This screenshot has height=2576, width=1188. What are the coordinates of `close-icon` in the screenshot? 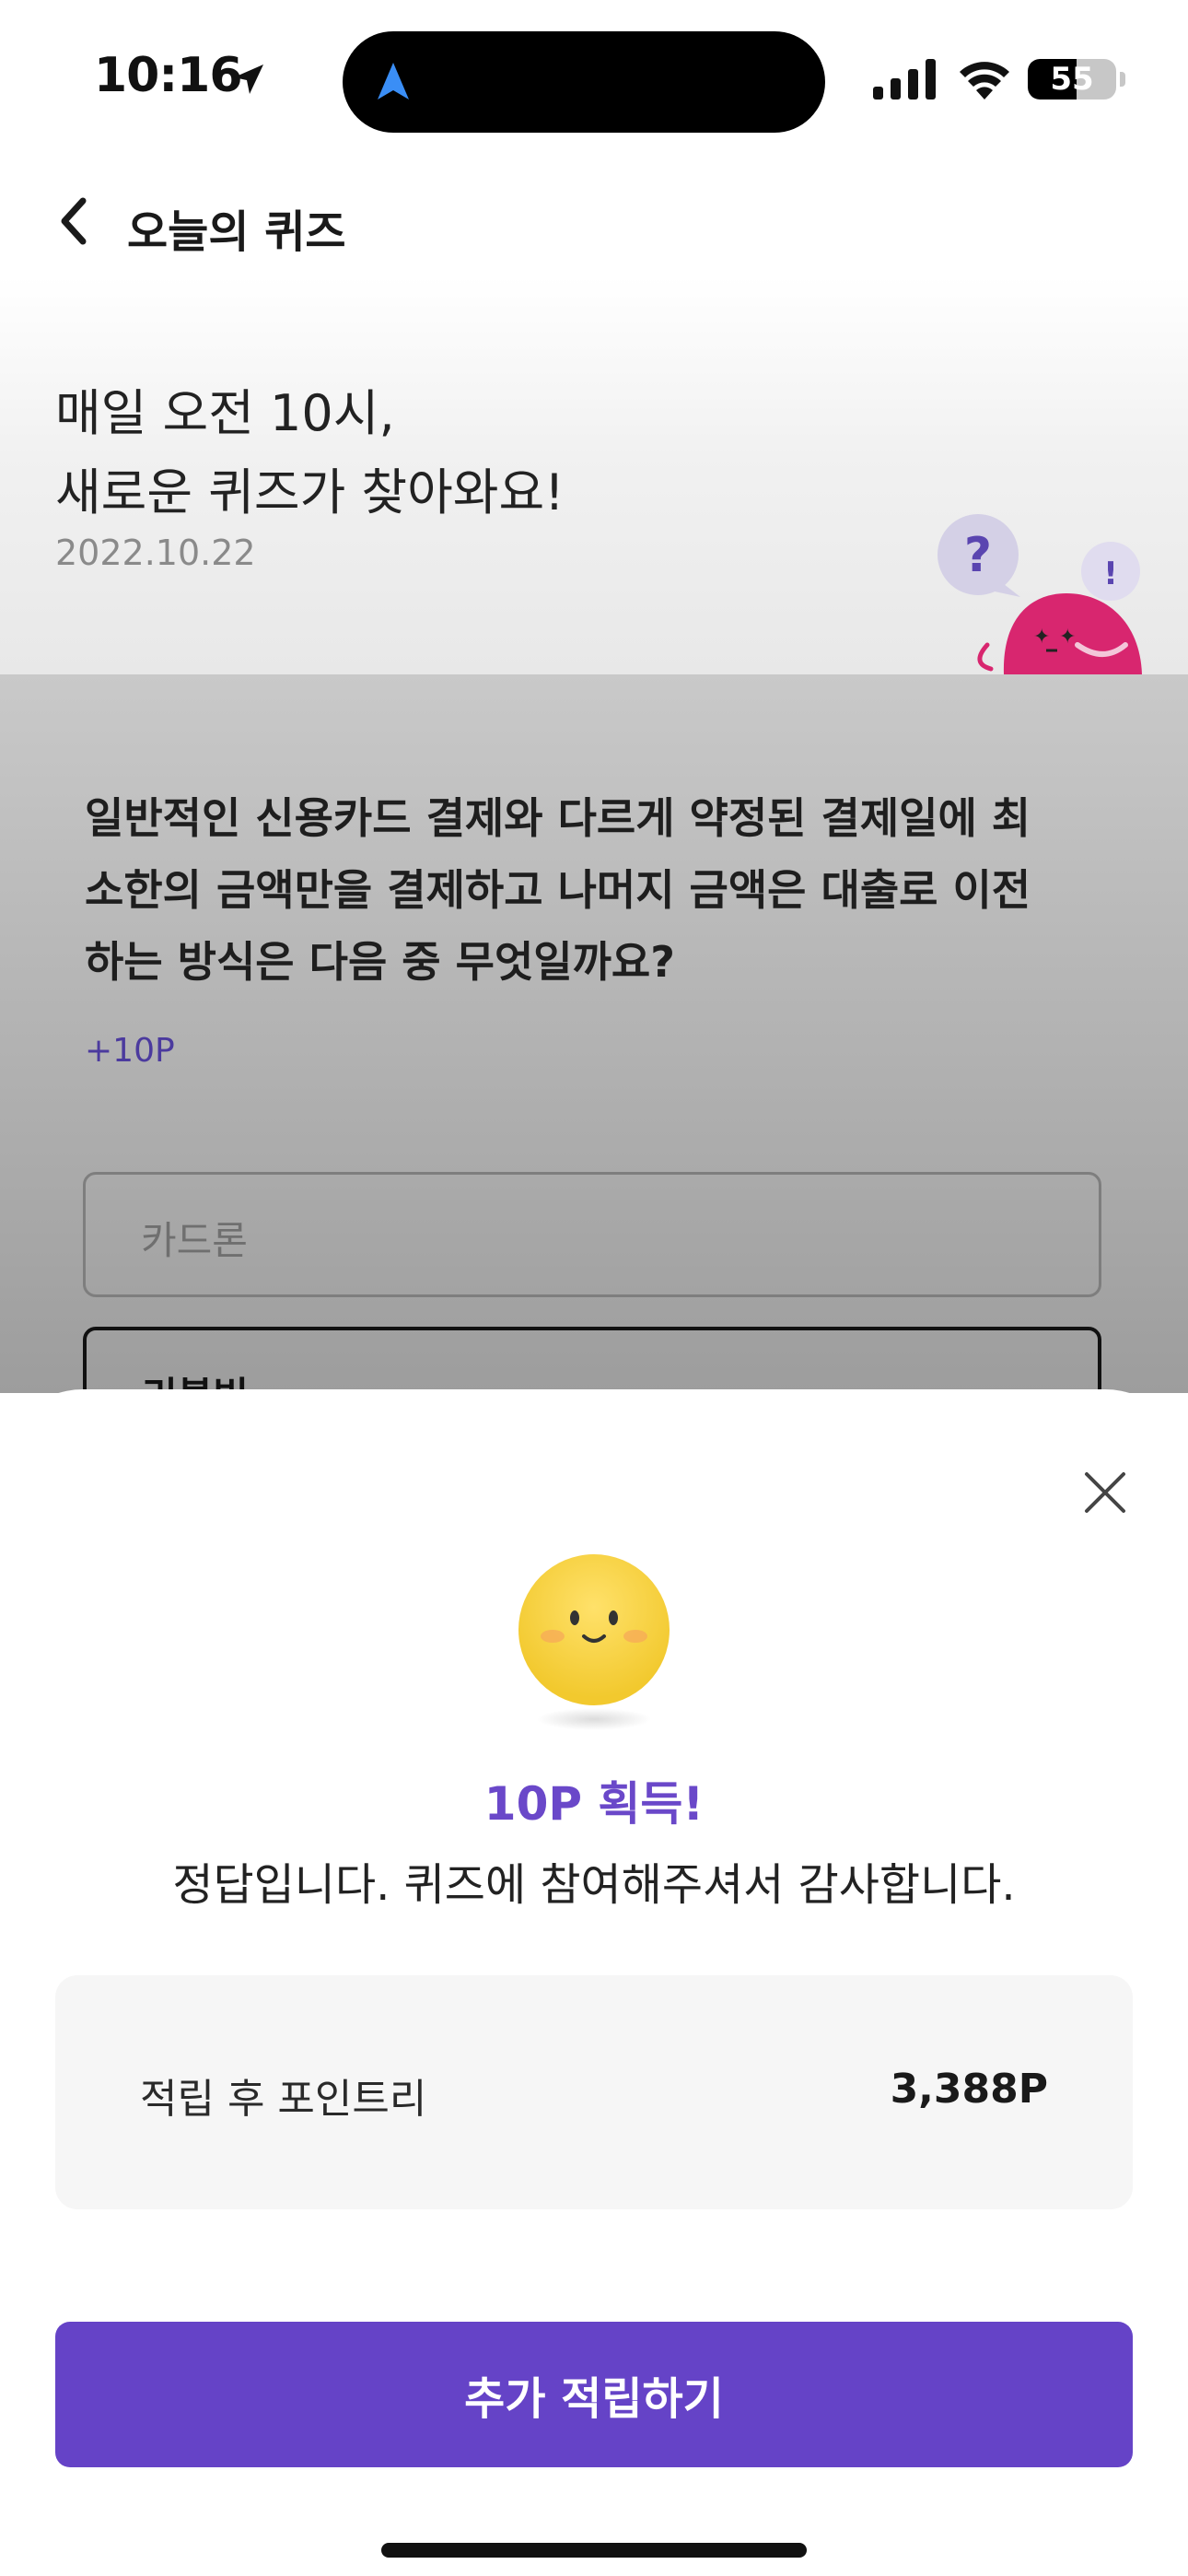 It's located at (1105, 1492).